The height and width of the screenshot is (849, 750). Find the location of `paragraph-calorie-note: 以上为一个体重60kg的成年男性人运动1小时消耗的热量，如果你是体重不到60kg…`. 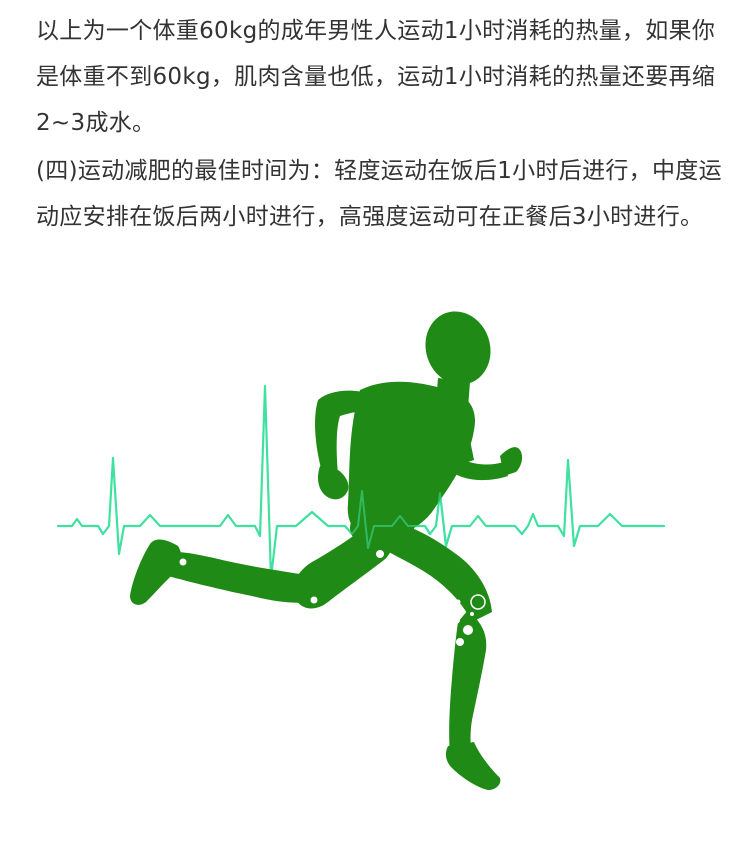

paragraph-calorie-note: 以上为一个体重60kg的成年男性人运动1小时消耗的热量，如果你是体重不到60kg… is located at coordinates (376, 77).